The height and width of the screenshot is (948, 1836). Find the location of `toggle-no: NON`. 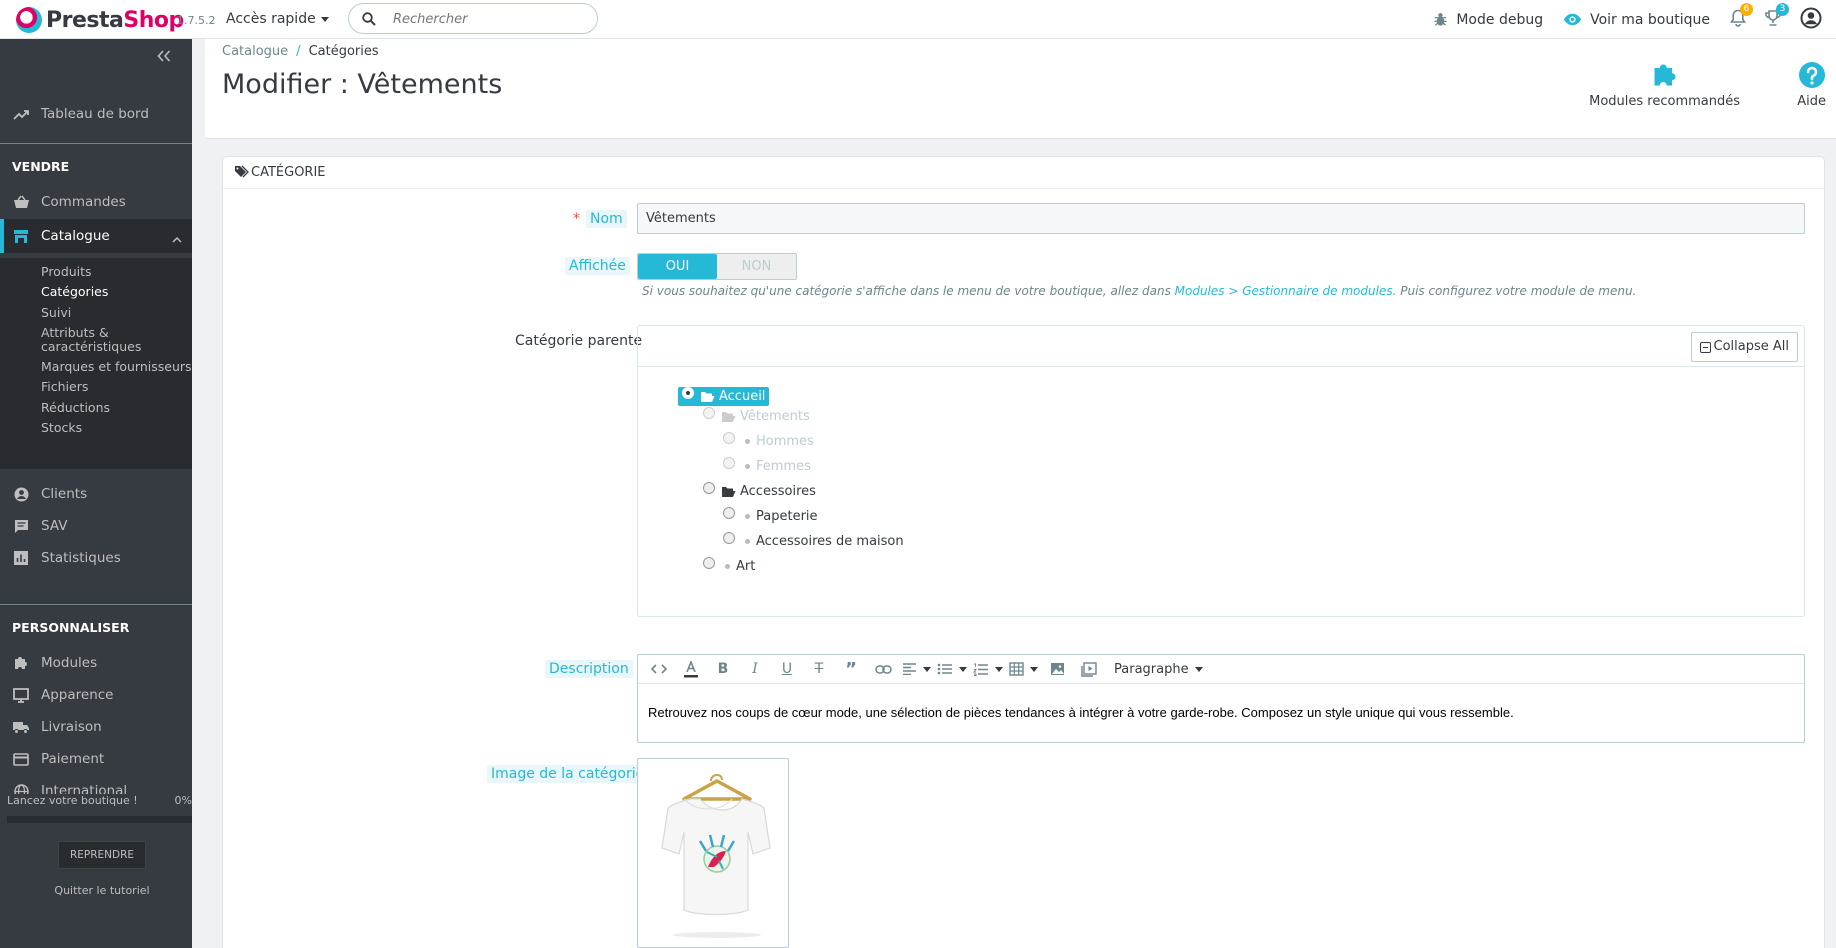

toggle-no: NON is located at coordinates (756, 266).